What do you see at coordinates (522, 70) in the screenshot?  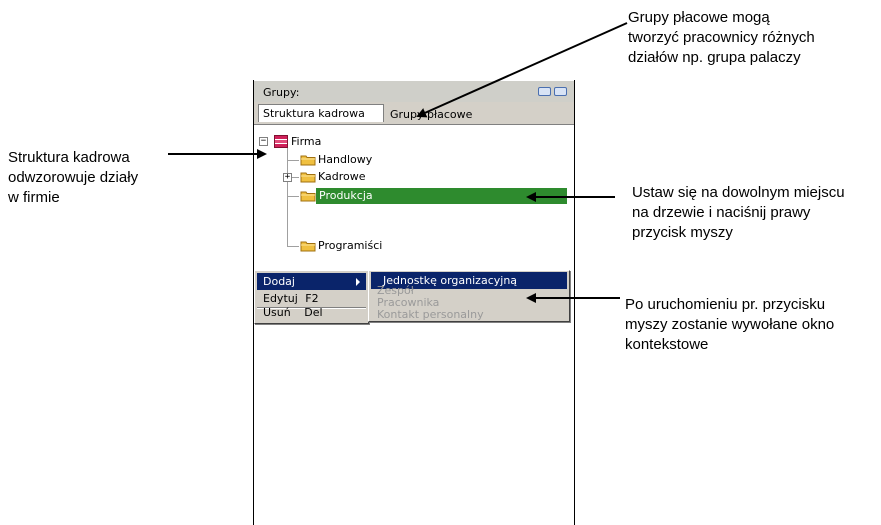 I see `arrow-to-grupy-placowe` at bounding box center [522, 70].